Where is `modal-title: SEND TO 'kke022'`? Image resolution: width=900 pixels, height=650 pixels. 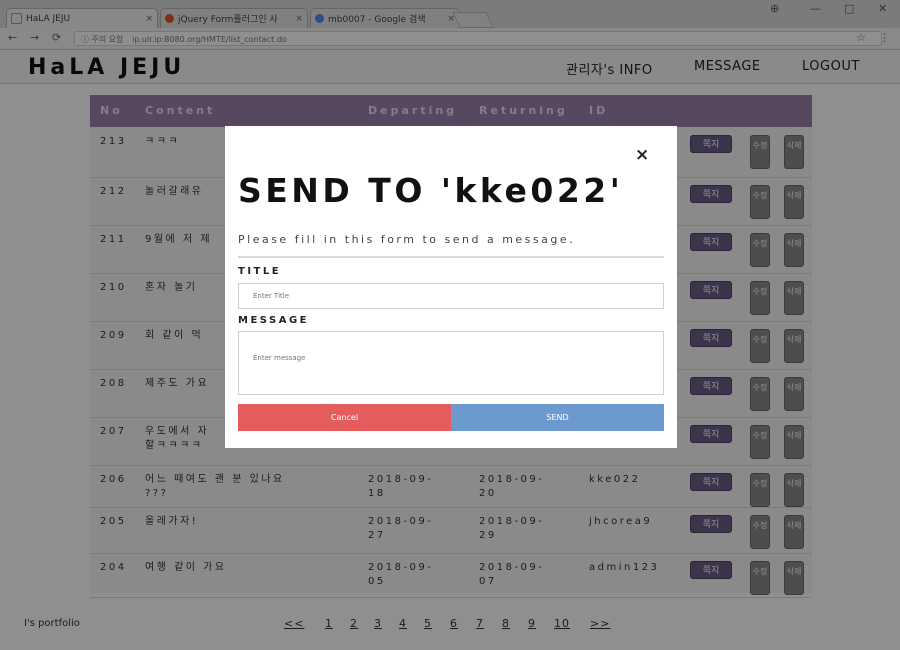
modal-title: SEND TO 'kke022' is located at coordinates (431, 190).